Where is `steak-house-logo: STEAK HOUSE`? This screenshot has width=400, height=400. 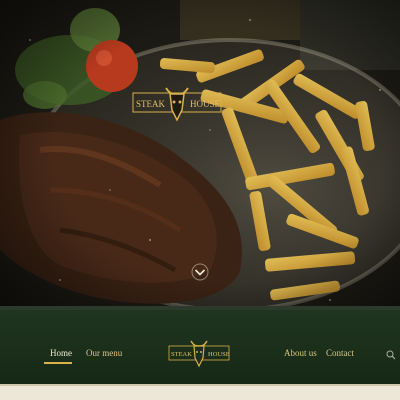 steak-house-logo: STEAK HOUSE is located at coordinates (177, 104).